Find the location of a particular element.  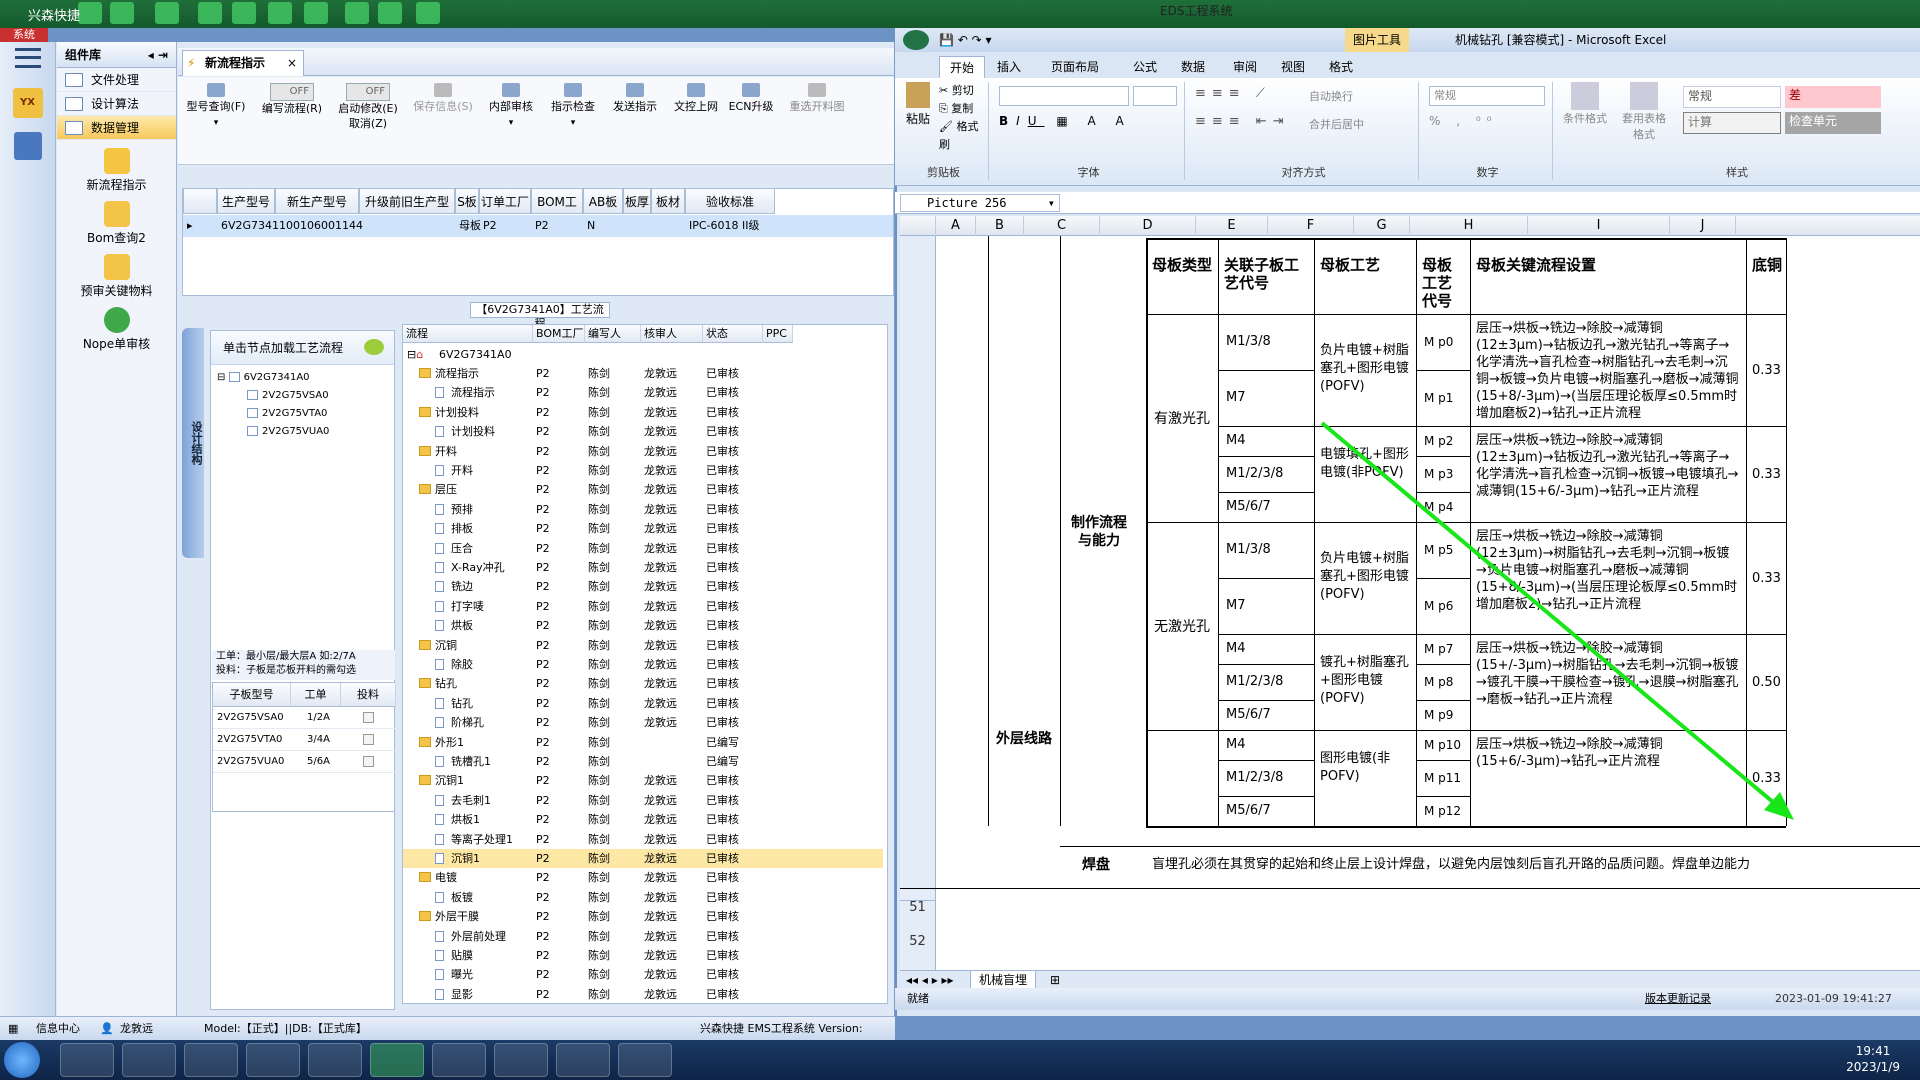

taskbar-excel-icon is located at coordinates (397, 1060).